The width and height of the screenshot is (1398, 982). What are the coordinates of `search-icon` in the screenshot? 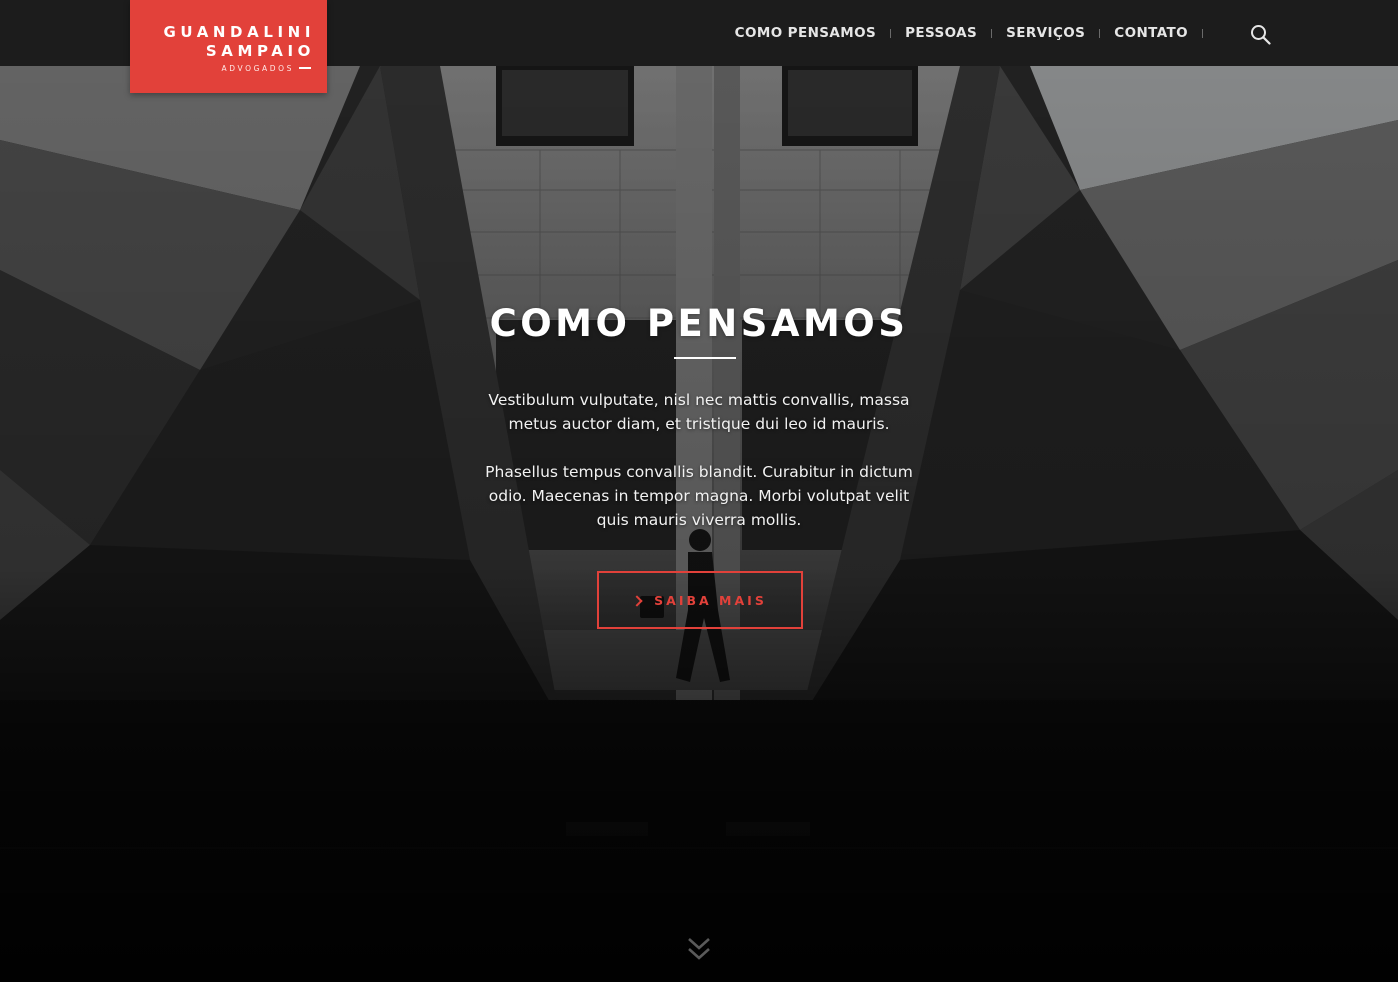 It's located at (1261, 35).